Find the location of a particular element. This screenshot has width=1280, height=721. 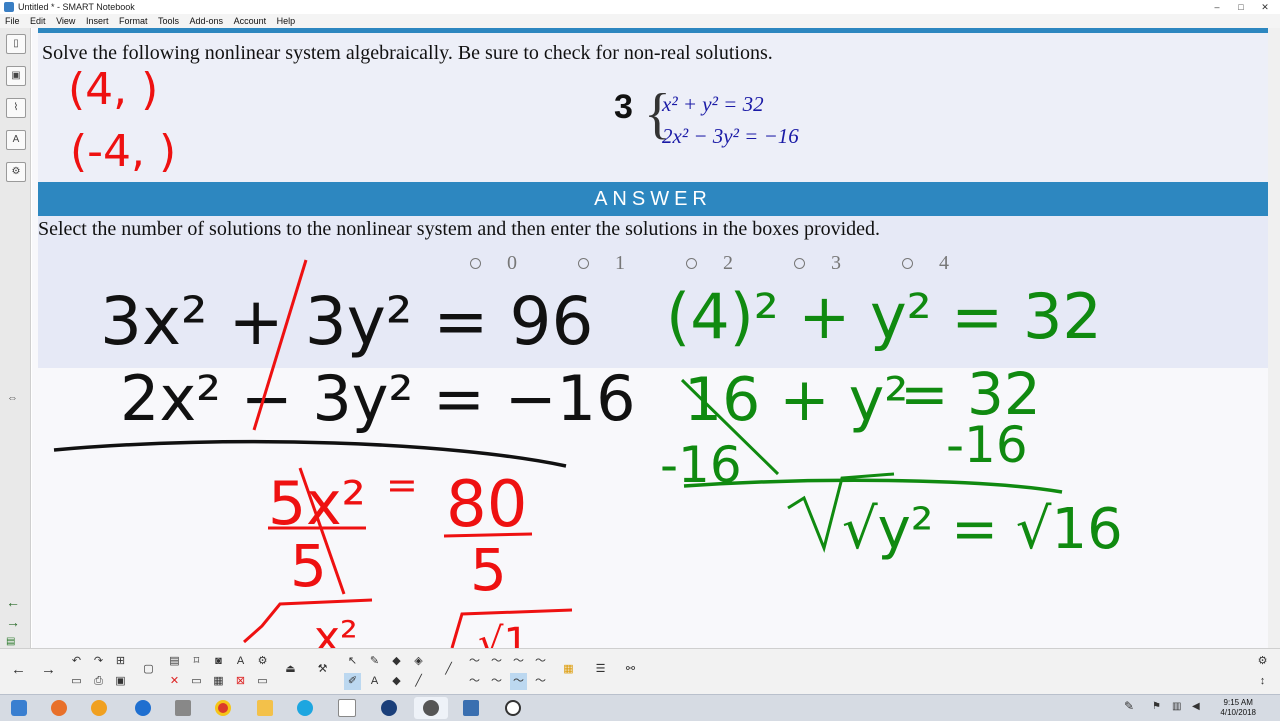

tray-flag-icon: ⚑ is located at coordinates (1156, 706).